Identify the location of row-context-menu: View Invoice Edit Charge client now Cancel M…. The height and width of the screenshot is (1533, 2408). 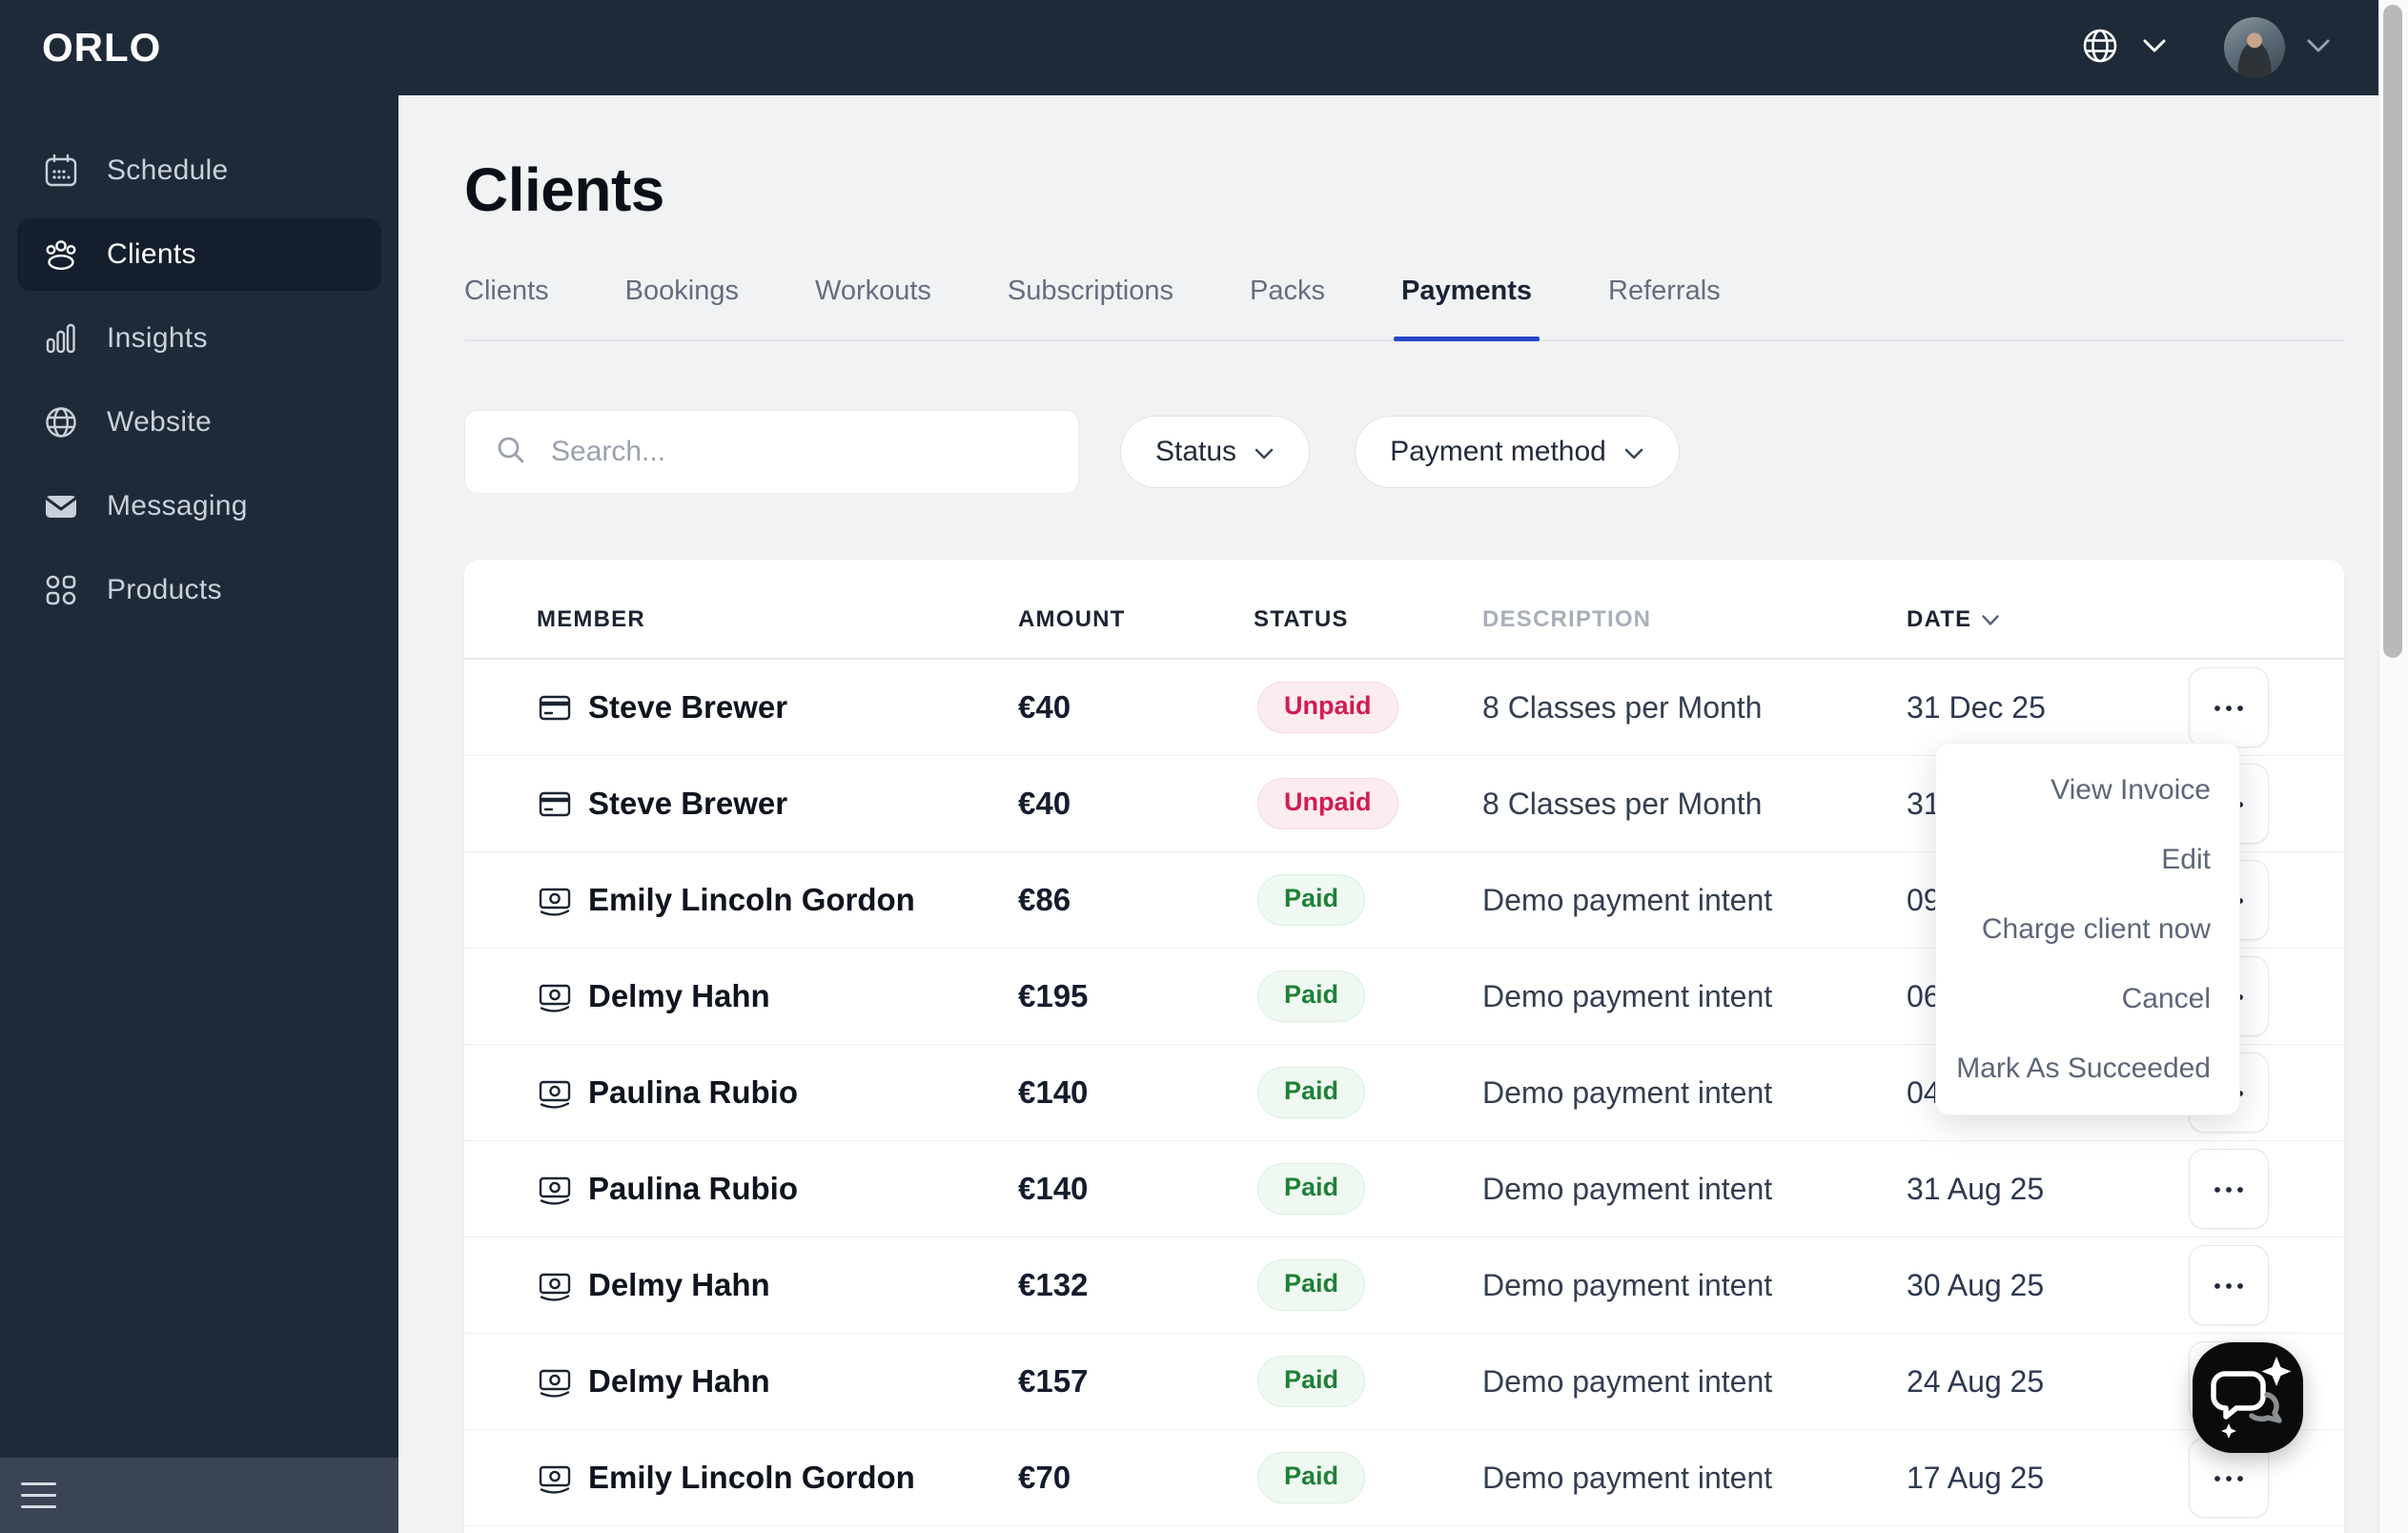
(2087, 929).